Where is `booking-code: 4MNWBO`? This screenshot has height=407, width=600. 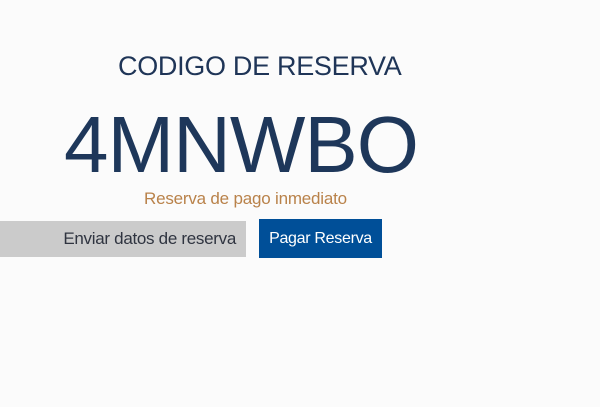
booking-code: 4MNWBO is located at coordinates (241, 144).